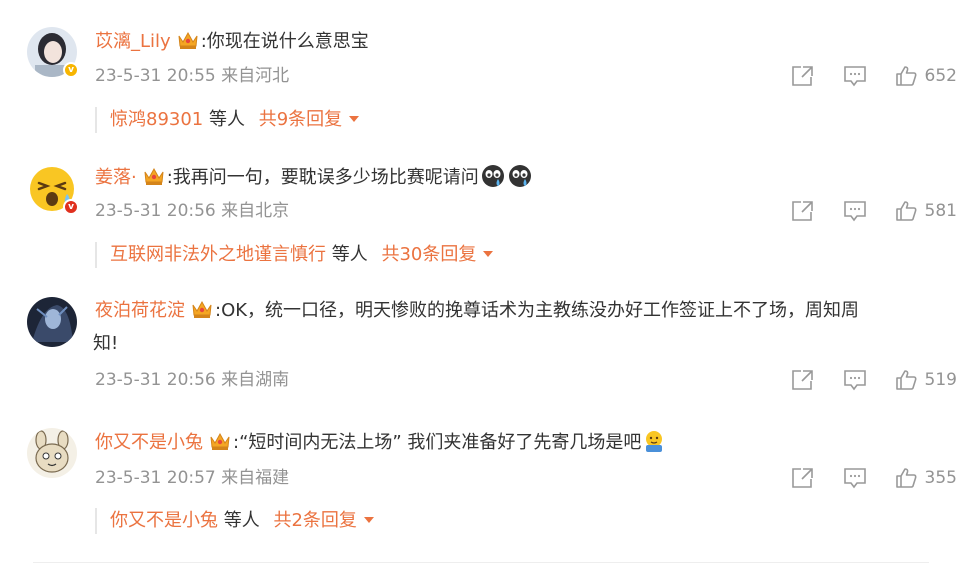  What do you see at coordinates (140, 310) in the screenshot?
I see `username-link: 夜泊荷花淀` at bounding box center [140, 310].